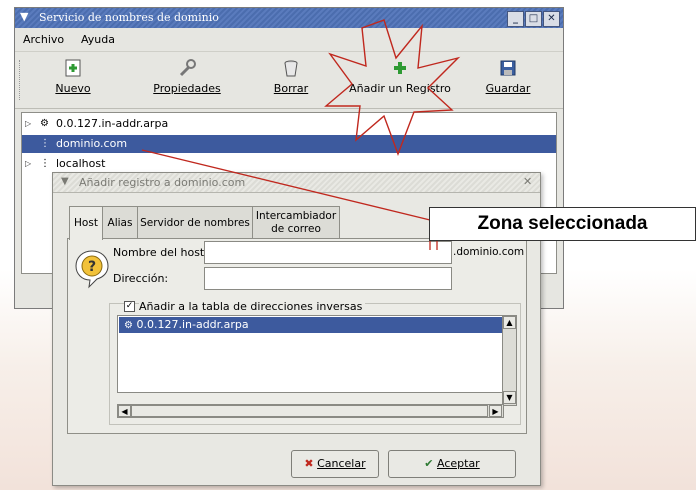 This screenshot has height=490, width=696. I want to click on tab-host-label: Host, so click(86, 223).